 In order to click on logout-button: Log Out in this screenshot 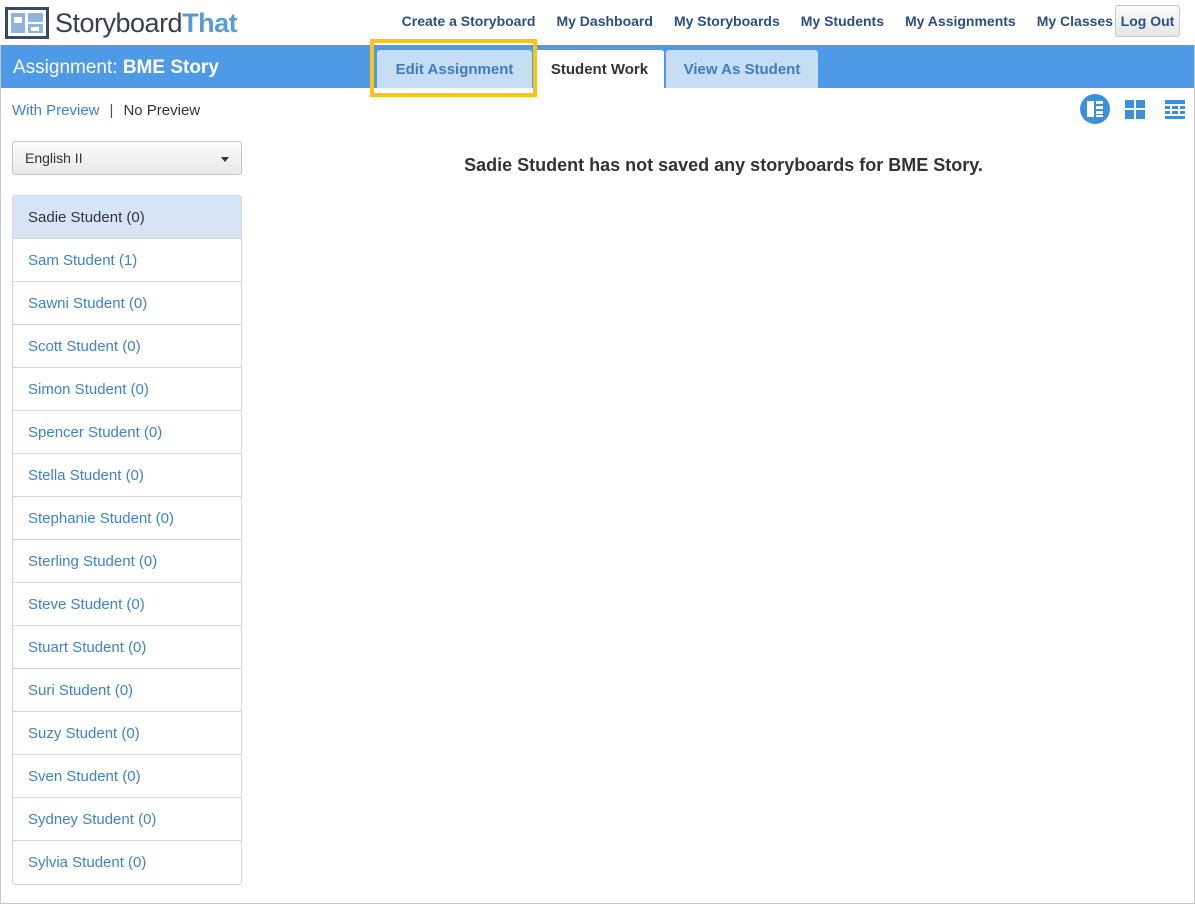, I will do `click(1147, 21)`.